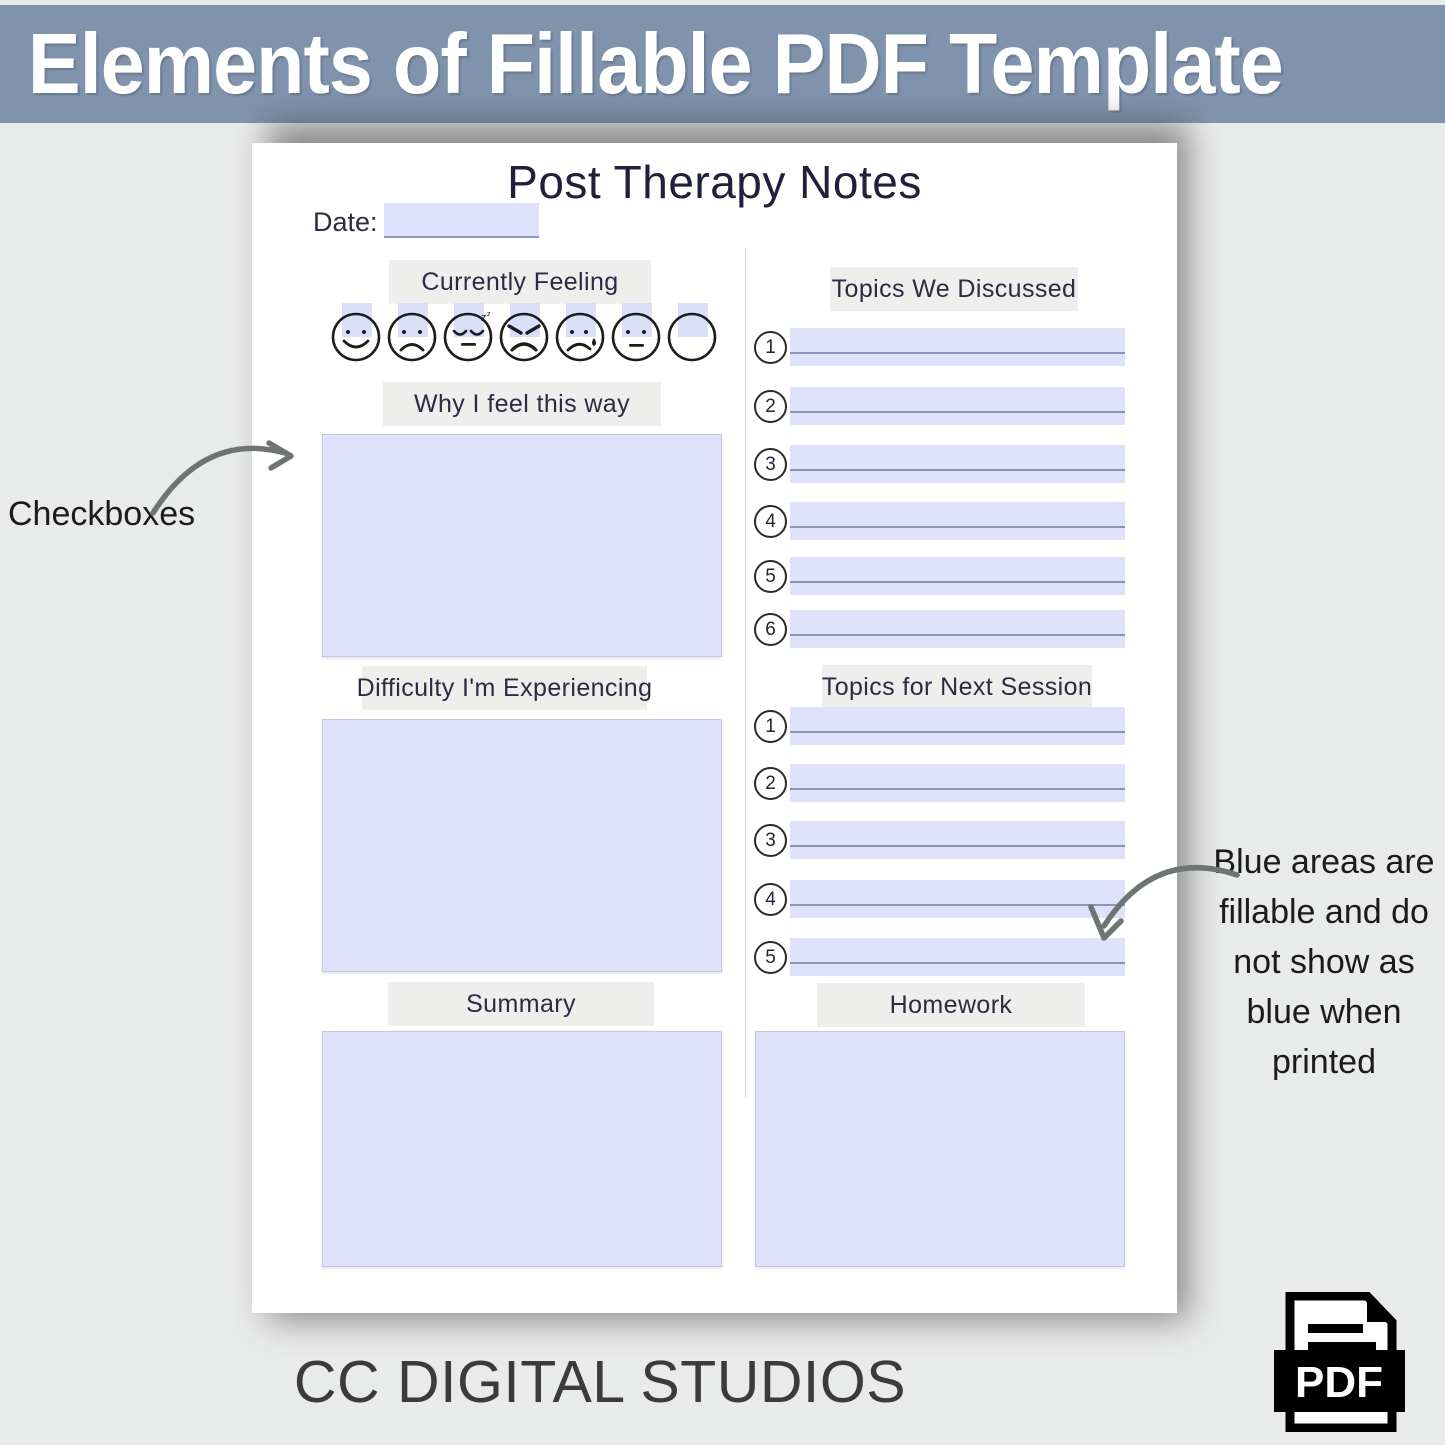 The image size is (1445, 1445). I want to click on feeling-option-angry, so click(523, 334).